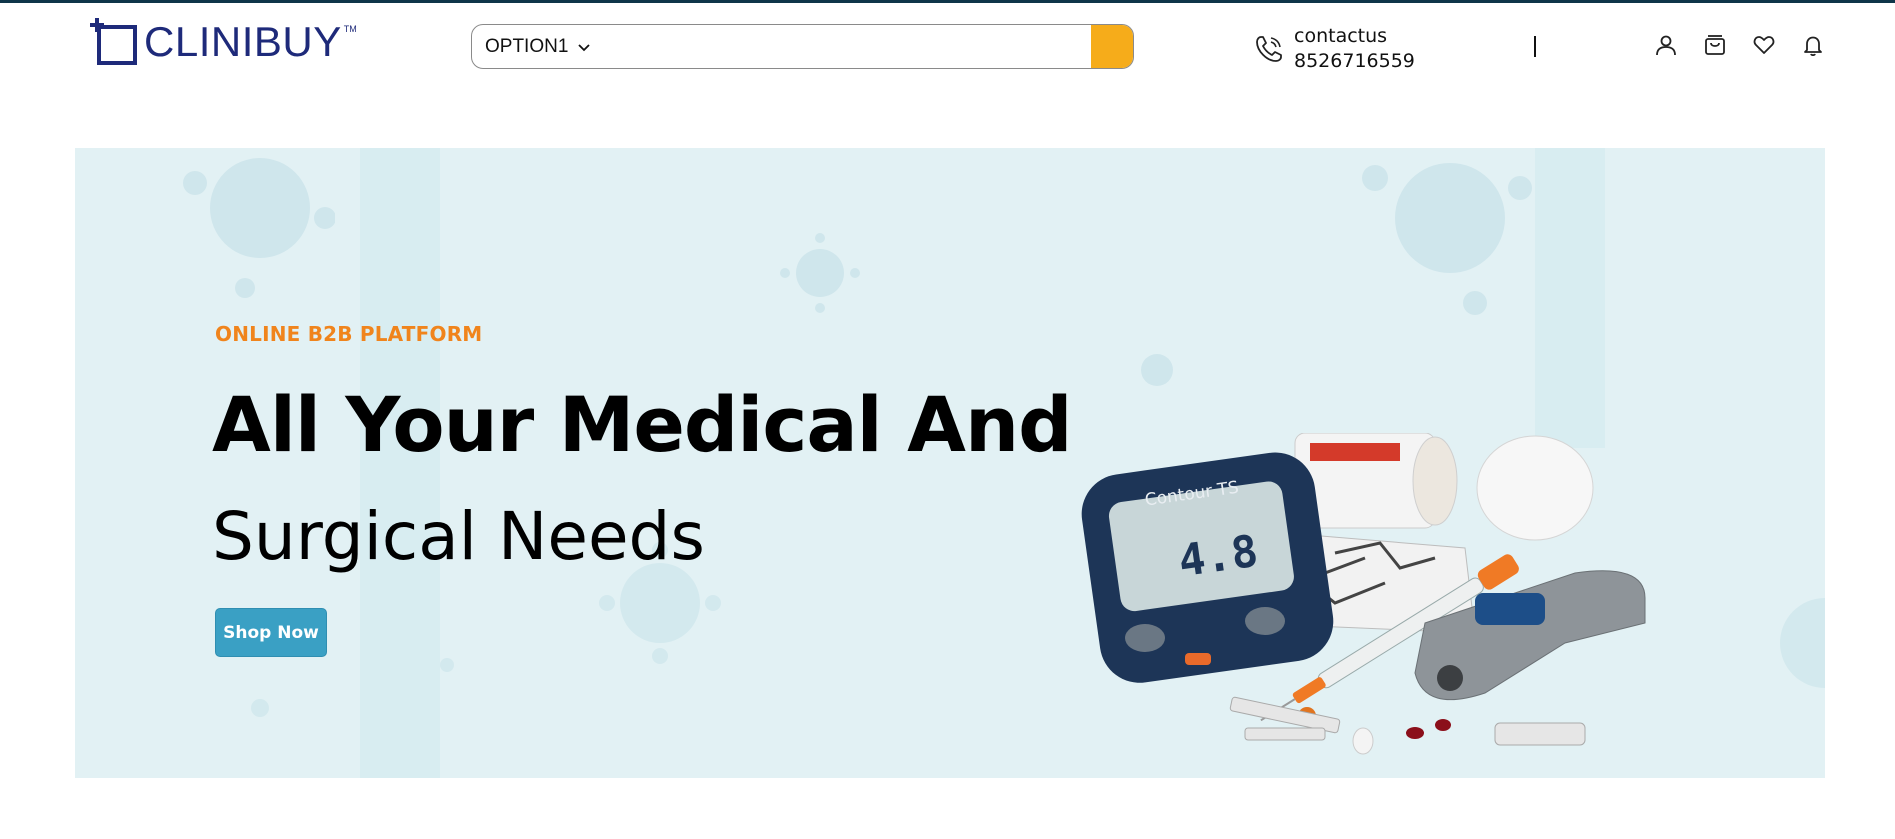  I want to click on heart-icon, so click(1764, 45).